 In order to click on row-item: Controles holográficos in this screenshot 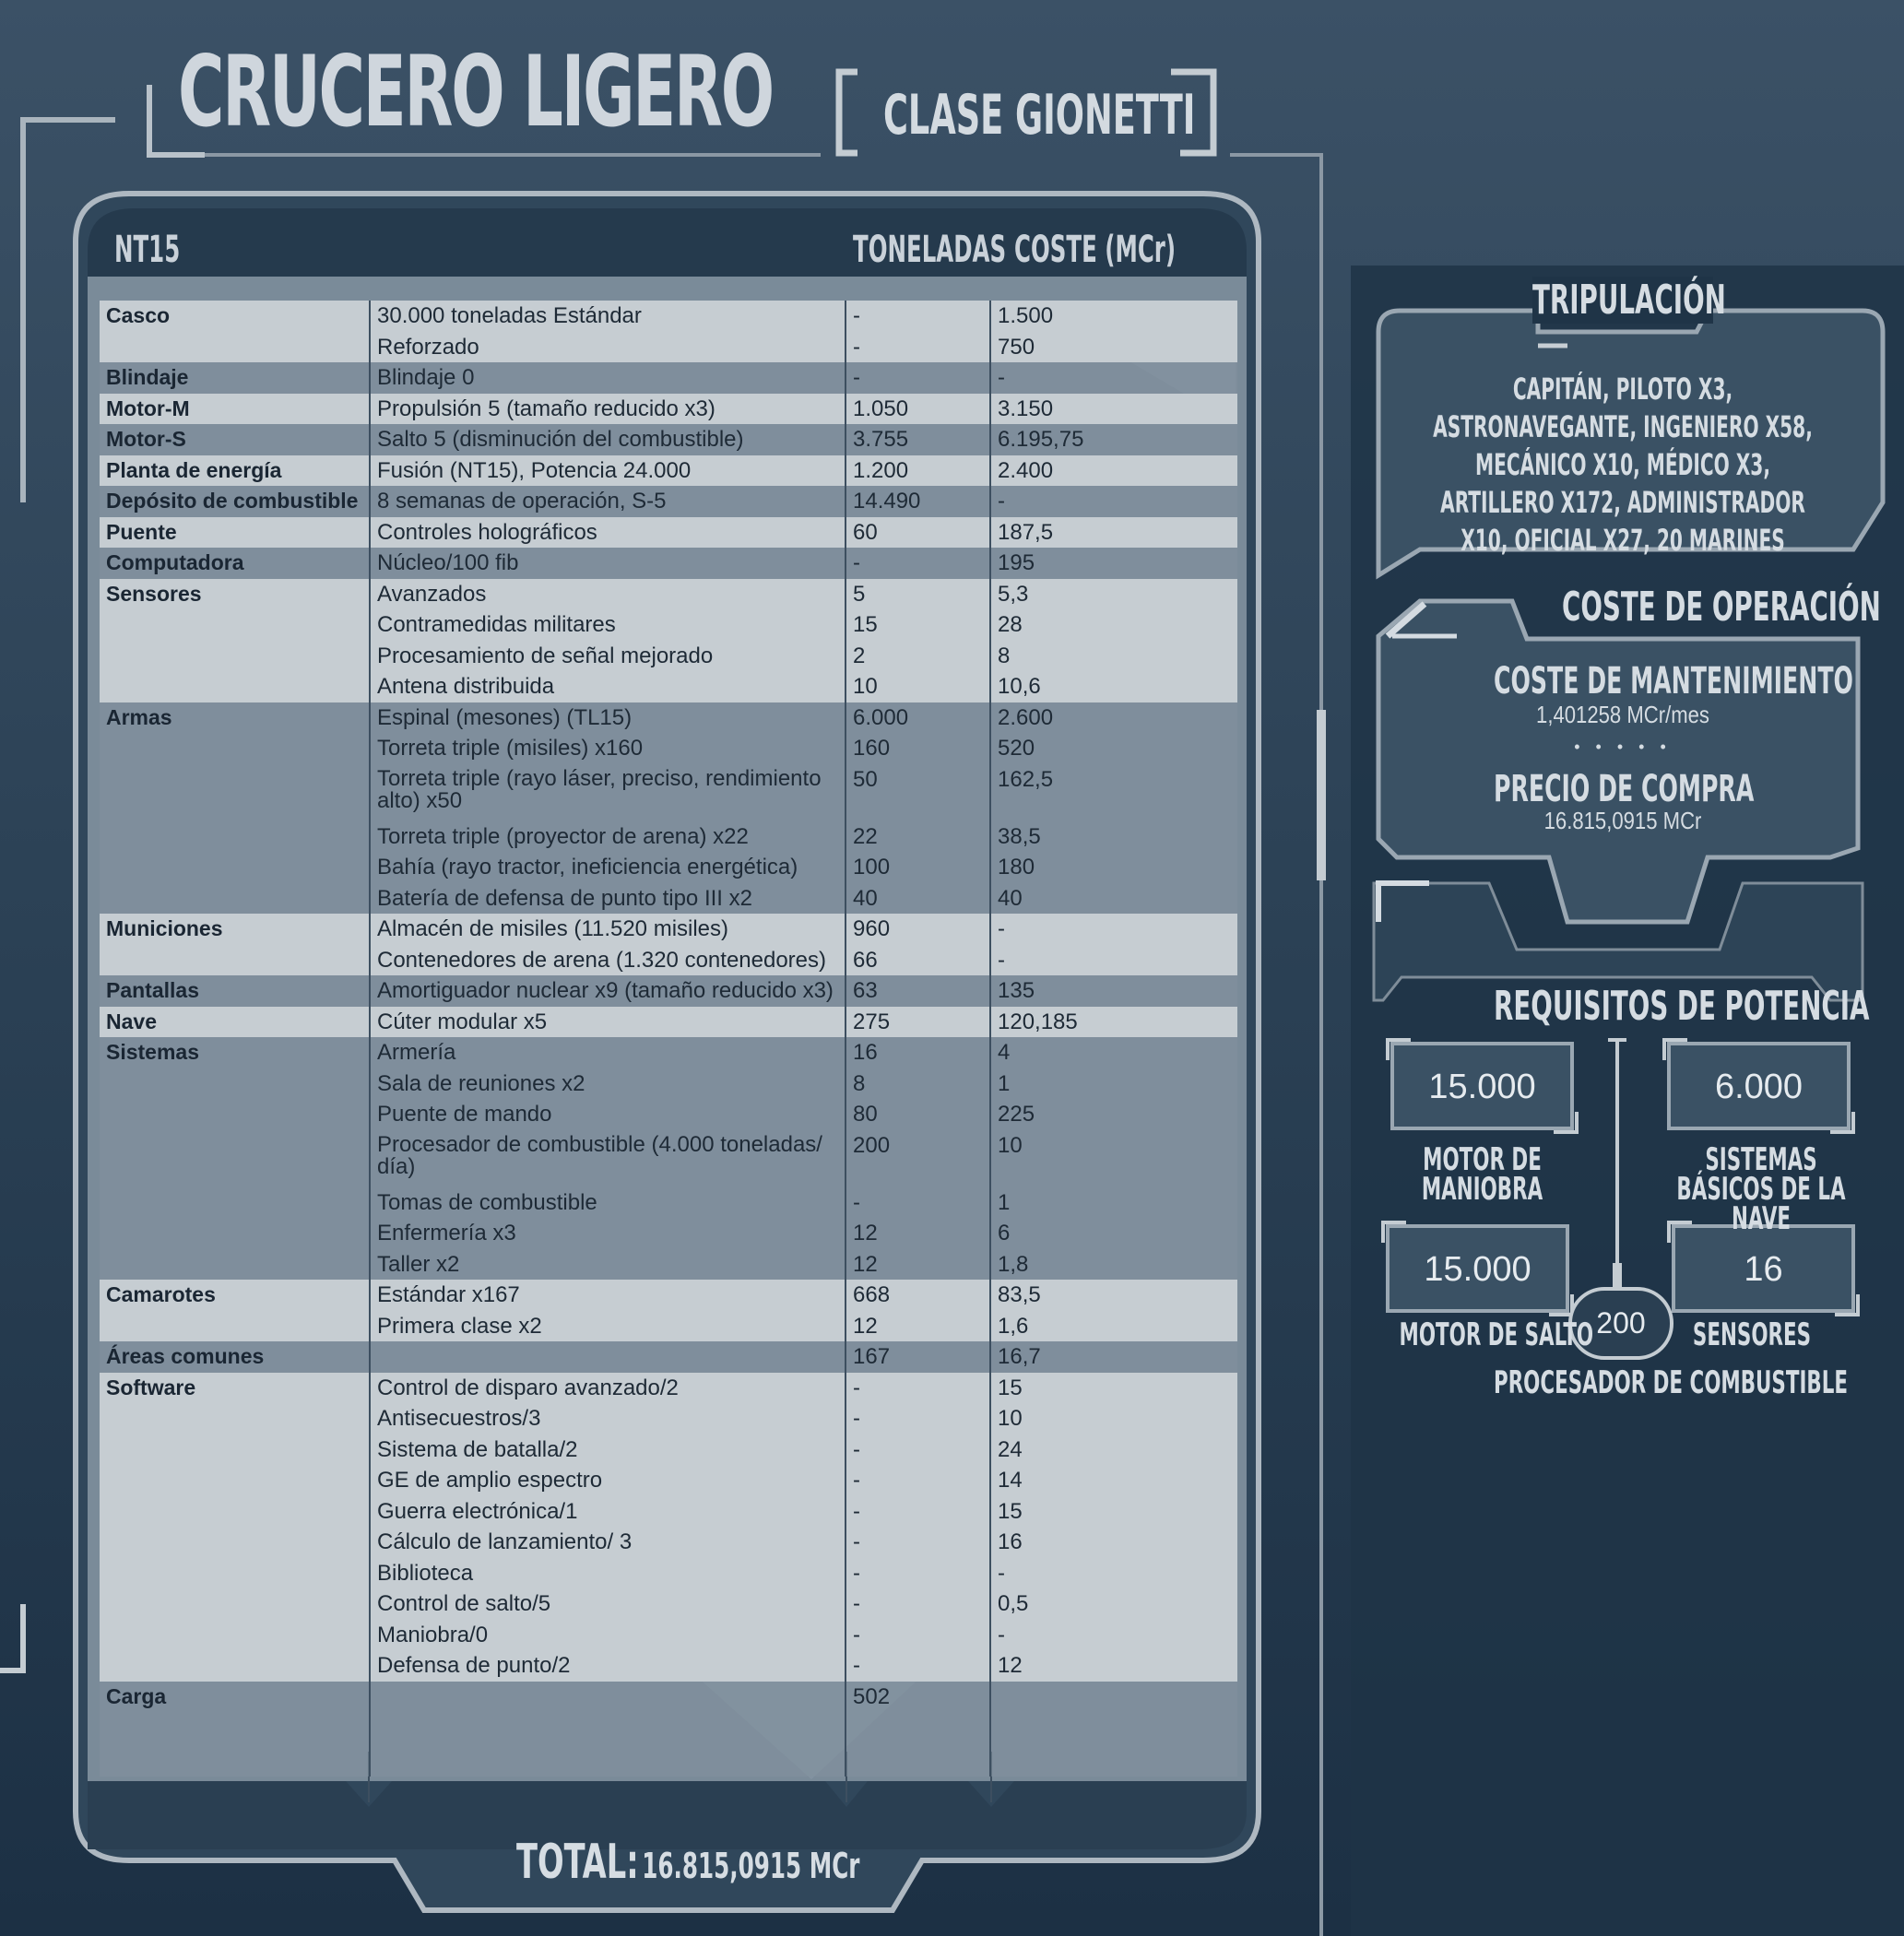, I will do `click(607, 532)`.